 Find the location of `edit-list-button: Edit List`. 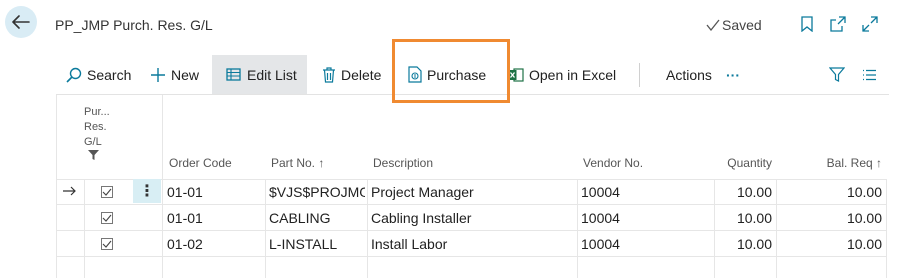

edit-list-button: Edit List is located at coordinates (259, 74).